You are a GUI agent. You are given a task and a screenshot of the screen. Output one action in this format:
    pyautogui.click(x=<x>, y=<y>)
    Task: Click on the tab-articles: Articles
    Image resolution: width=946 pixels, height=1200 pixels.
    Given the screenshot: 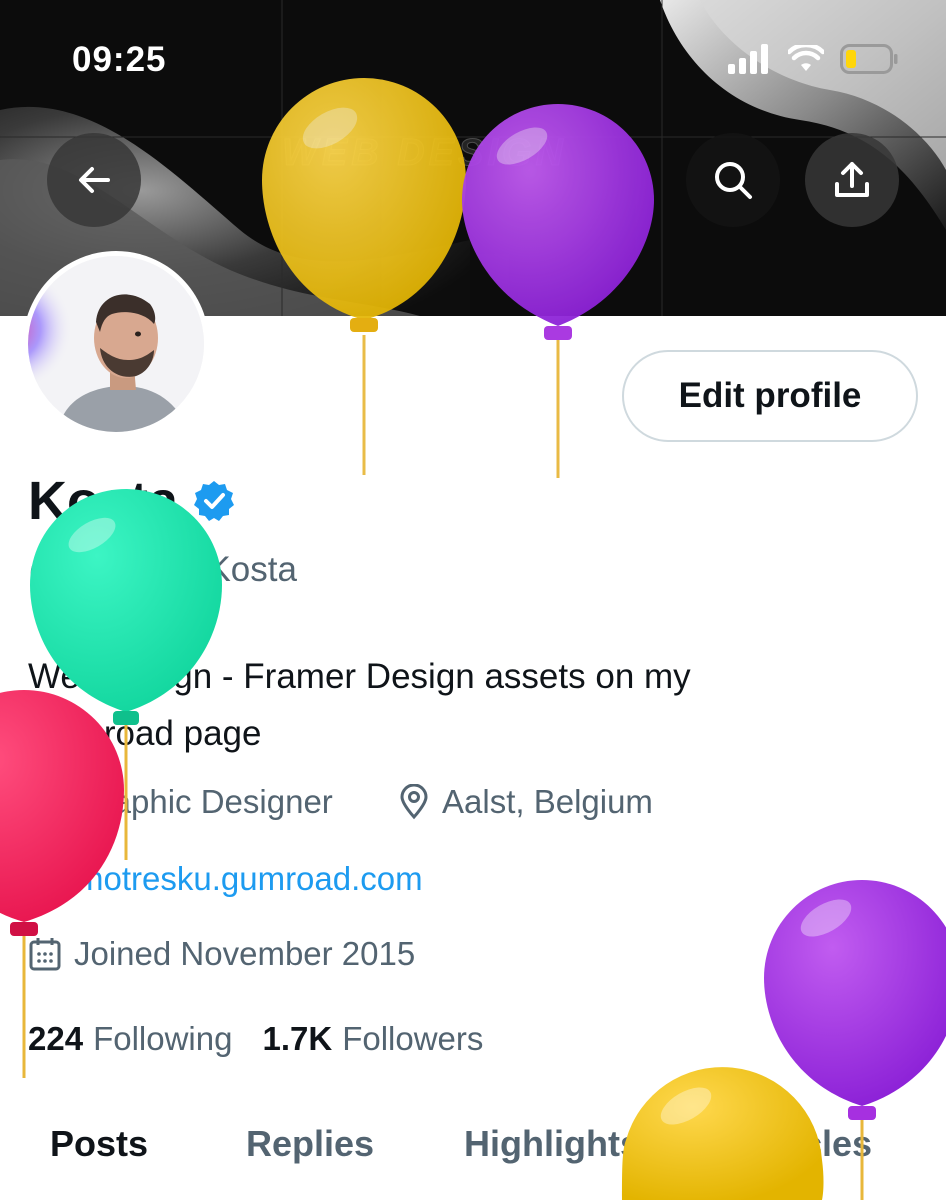 What is the action you would take?
    pyautogui.click(x=806, y=1144)
    